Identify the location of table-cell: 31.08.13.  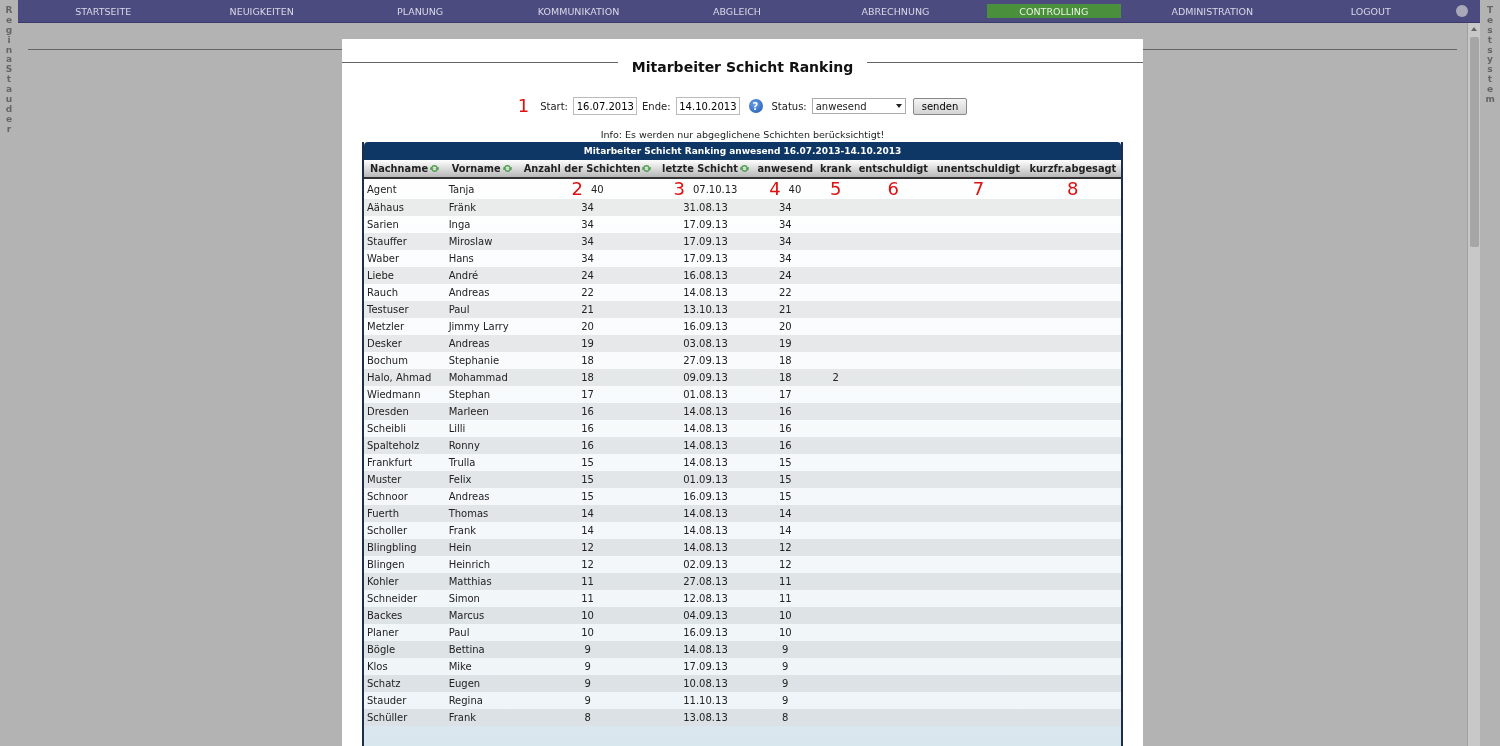
(705, 207).